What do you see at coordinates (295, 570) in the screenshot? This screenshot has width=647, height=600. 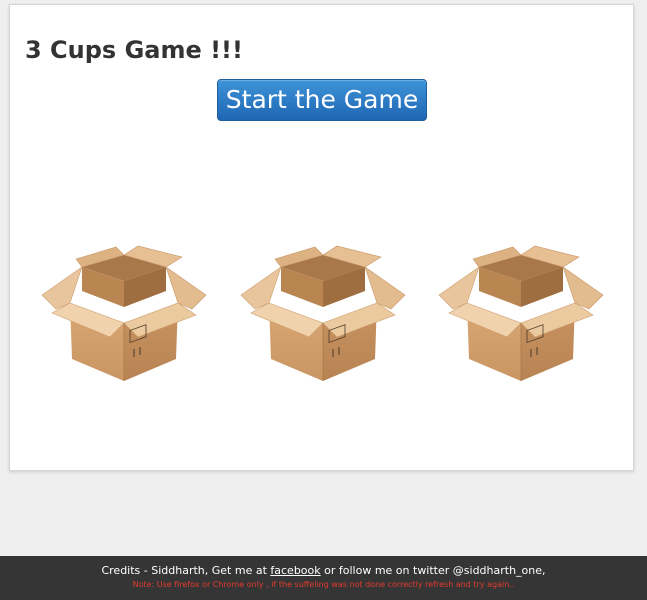 I see `facebook-link: facebook` at bounding box center [295, 570].